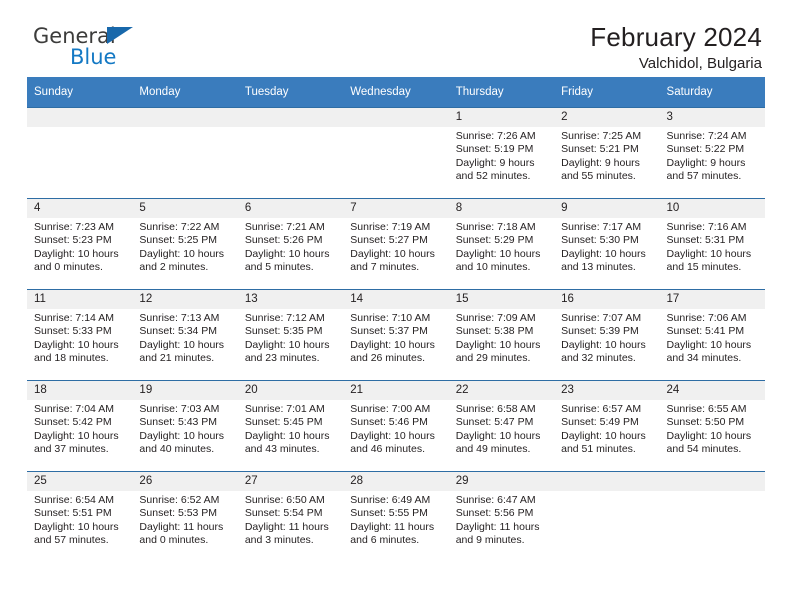  What do you see at coordinates (283, 240) in the screenshot?
I see `sunset-time: Sunset: 5:26 PM` at bounding box center [283, 240].